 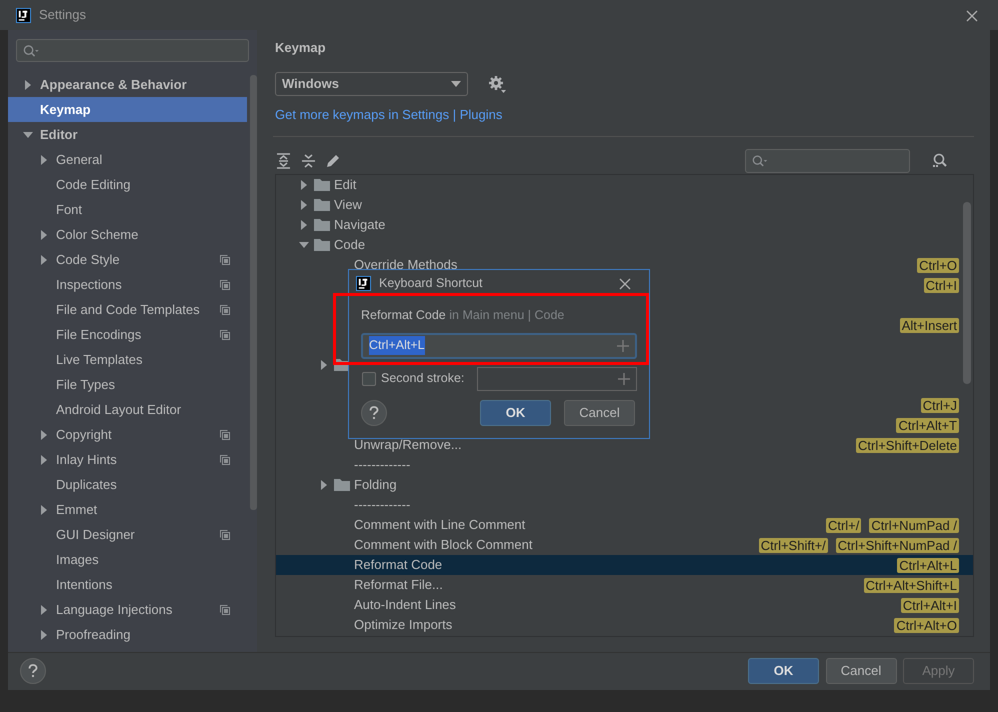 What do you see at coordinates (443, 545) in the screenshot?
I see `action-name: Comment with Block Comment` at bounding box center [443, 545].